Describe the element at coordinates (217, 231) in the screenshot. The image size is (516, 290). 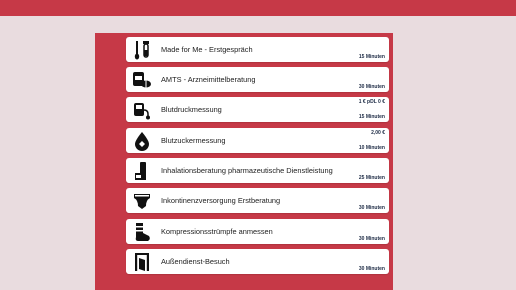
I see `service-label: Kompressionsstrümpfe anmessen` at that location.